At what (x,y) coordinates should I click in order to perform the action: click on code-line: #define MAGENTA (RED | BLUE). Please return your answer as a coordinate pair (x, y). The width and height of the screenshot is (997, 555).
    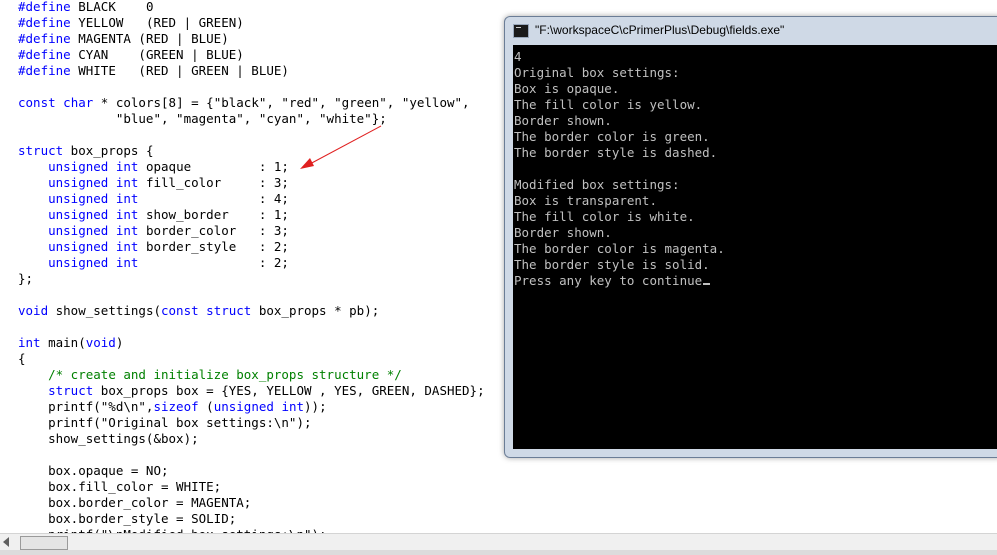
    Looking at the image, I should click on (123, 39).